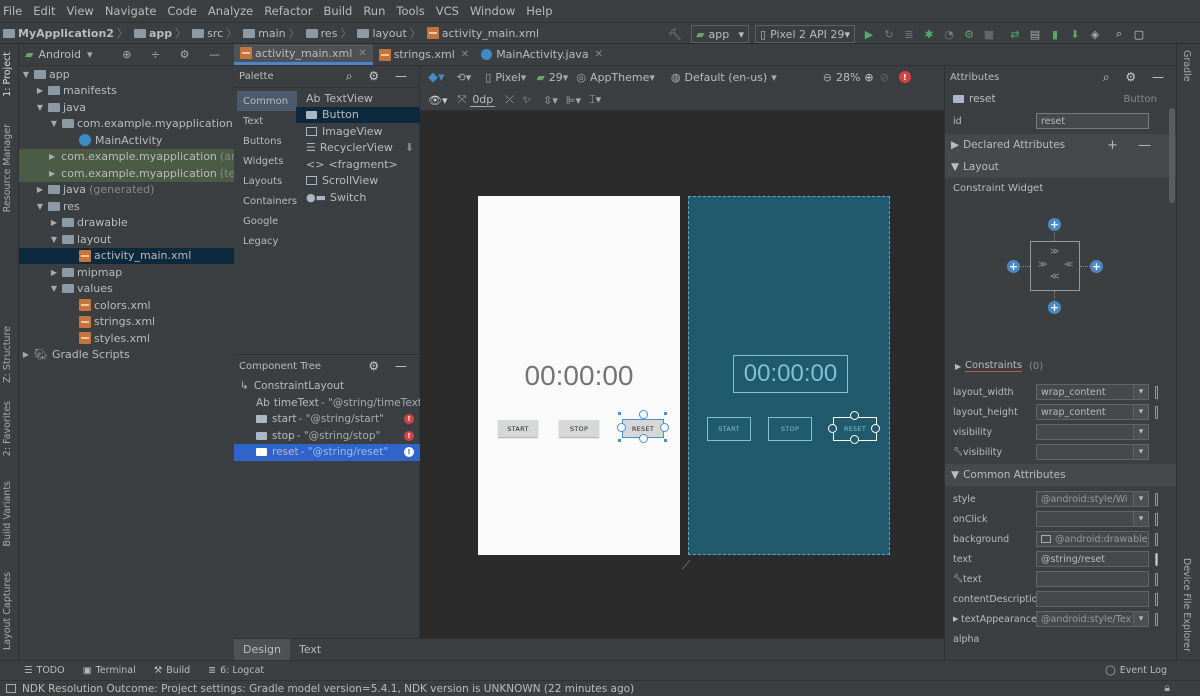  What do you see at coordinates (1092, 392) in the screenshot?
I see `layout-width-select: wrap_content` at bounding box center [1092, 392].